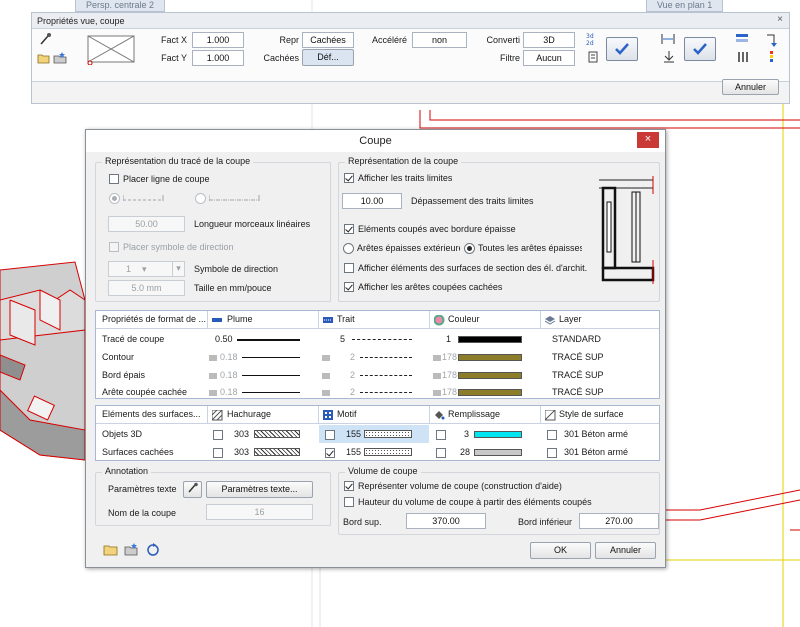 The image size is (800, 627). I want to click on placer-ligne-checkbox, so click(114, 179).